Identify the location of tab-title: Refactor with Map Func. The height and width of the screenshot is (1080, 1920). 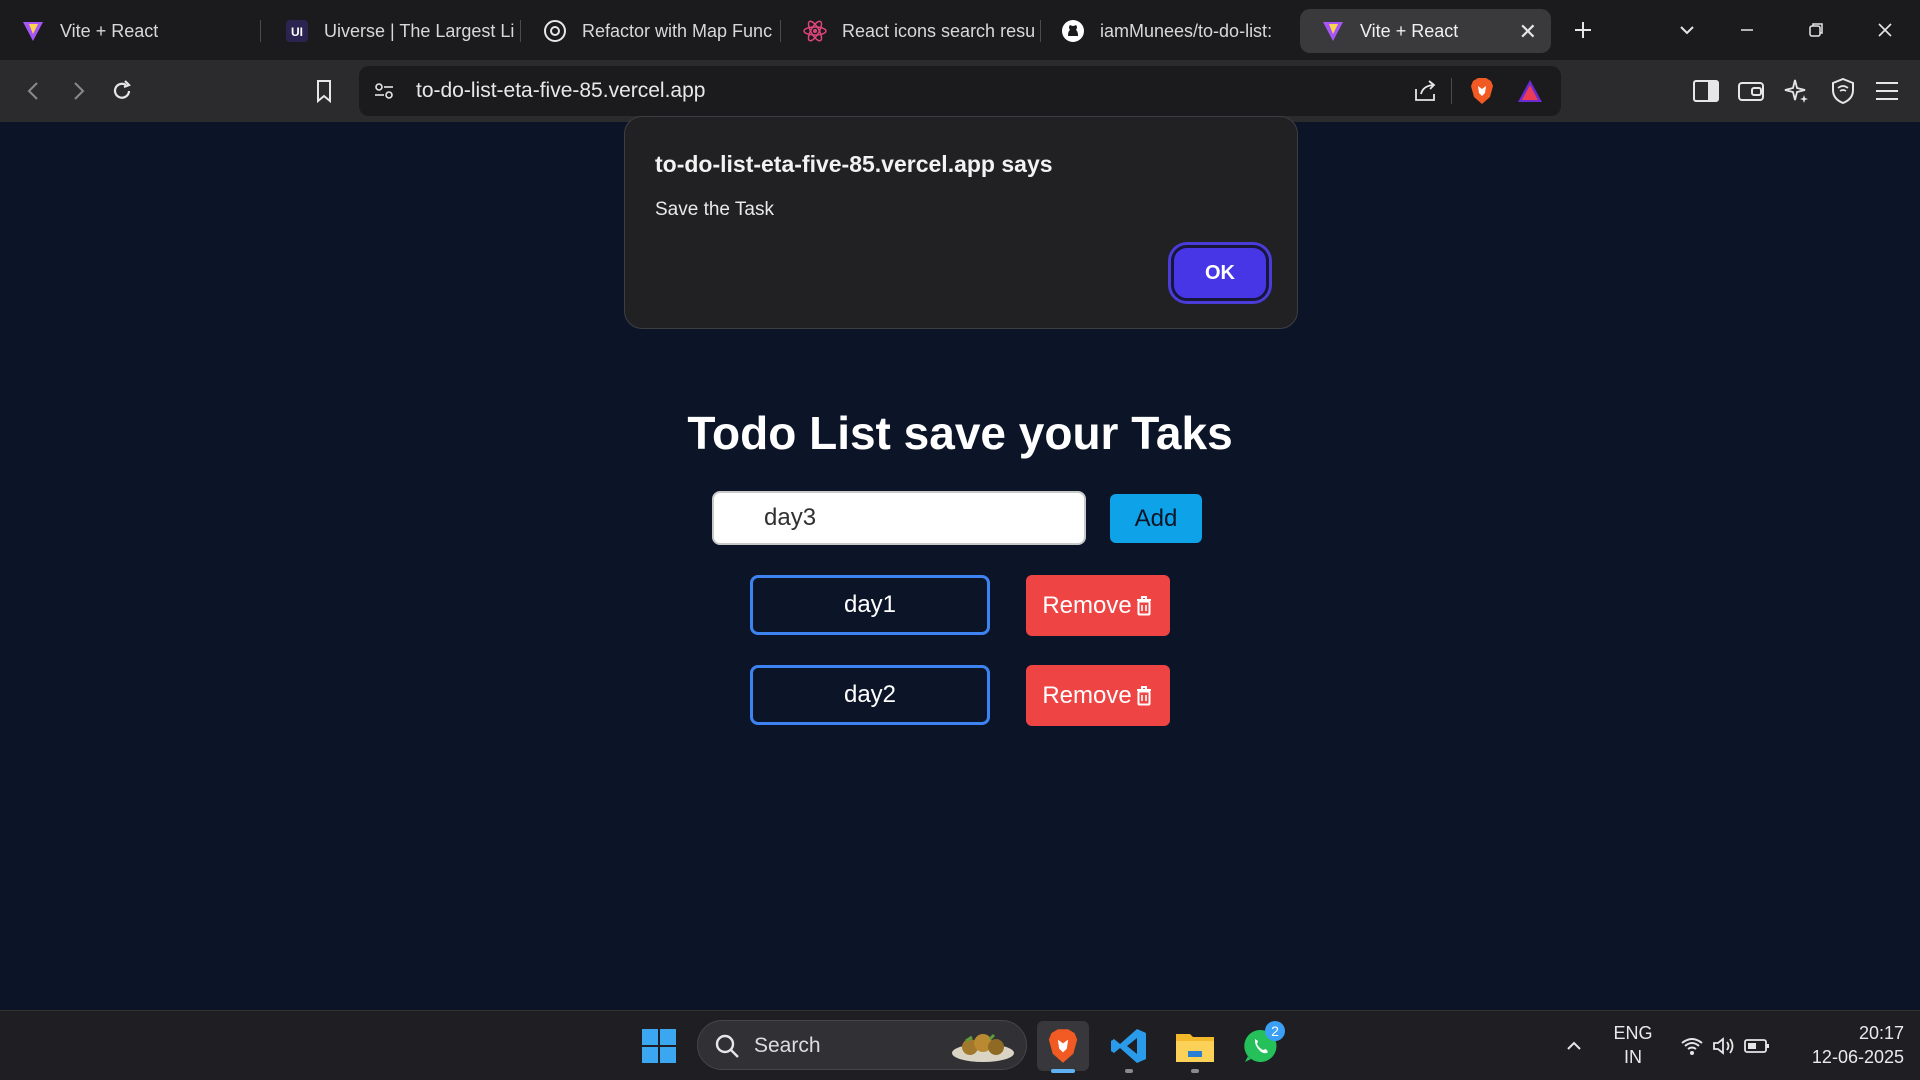
(677, 30).